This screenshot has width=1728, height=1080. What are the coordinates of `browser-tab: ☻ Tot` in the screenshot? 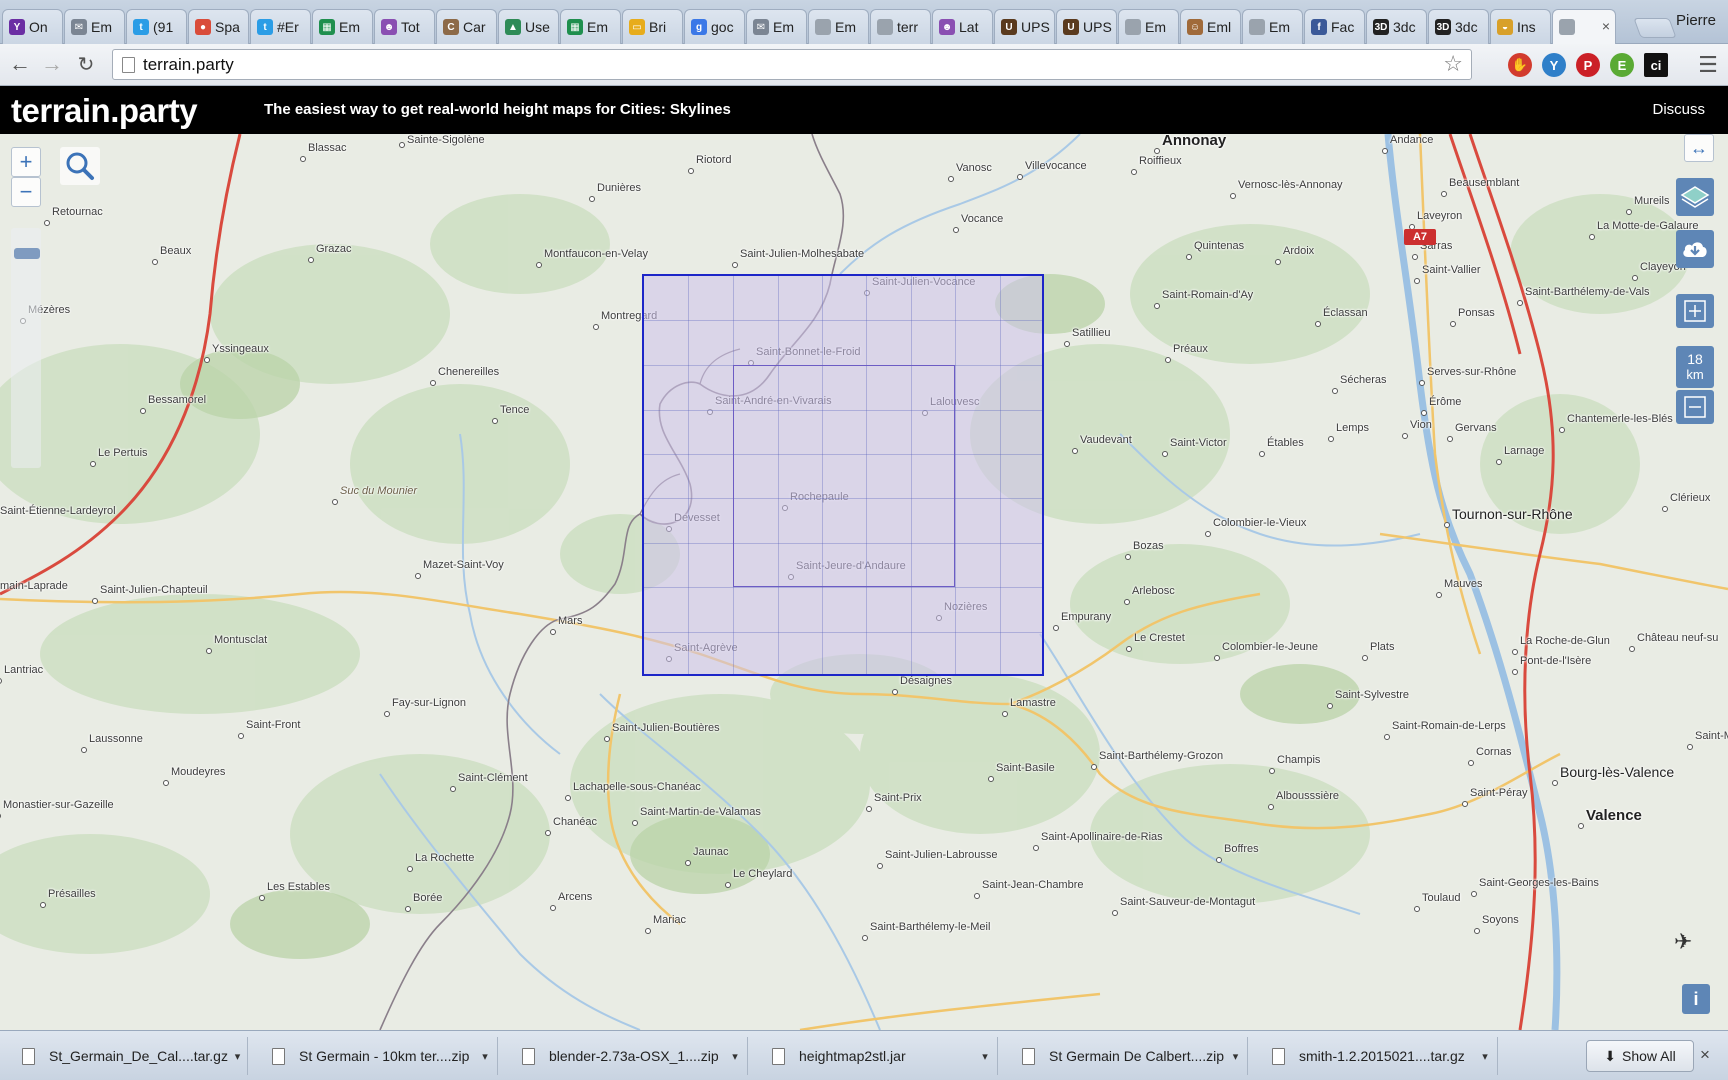 It's located at (404, 26).